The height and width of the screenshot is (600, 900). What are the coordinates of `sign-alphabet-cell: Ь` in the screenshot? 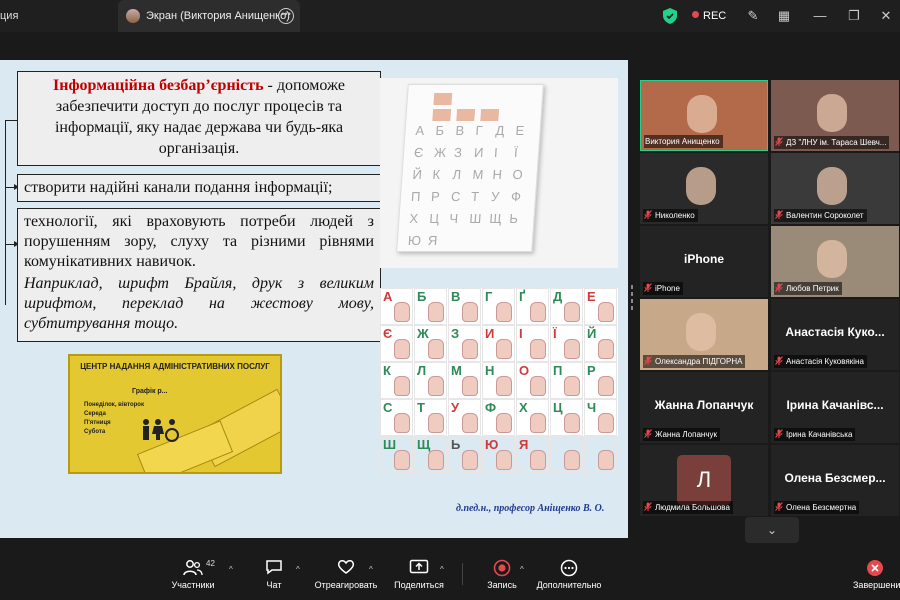 It's located at (464, 454).